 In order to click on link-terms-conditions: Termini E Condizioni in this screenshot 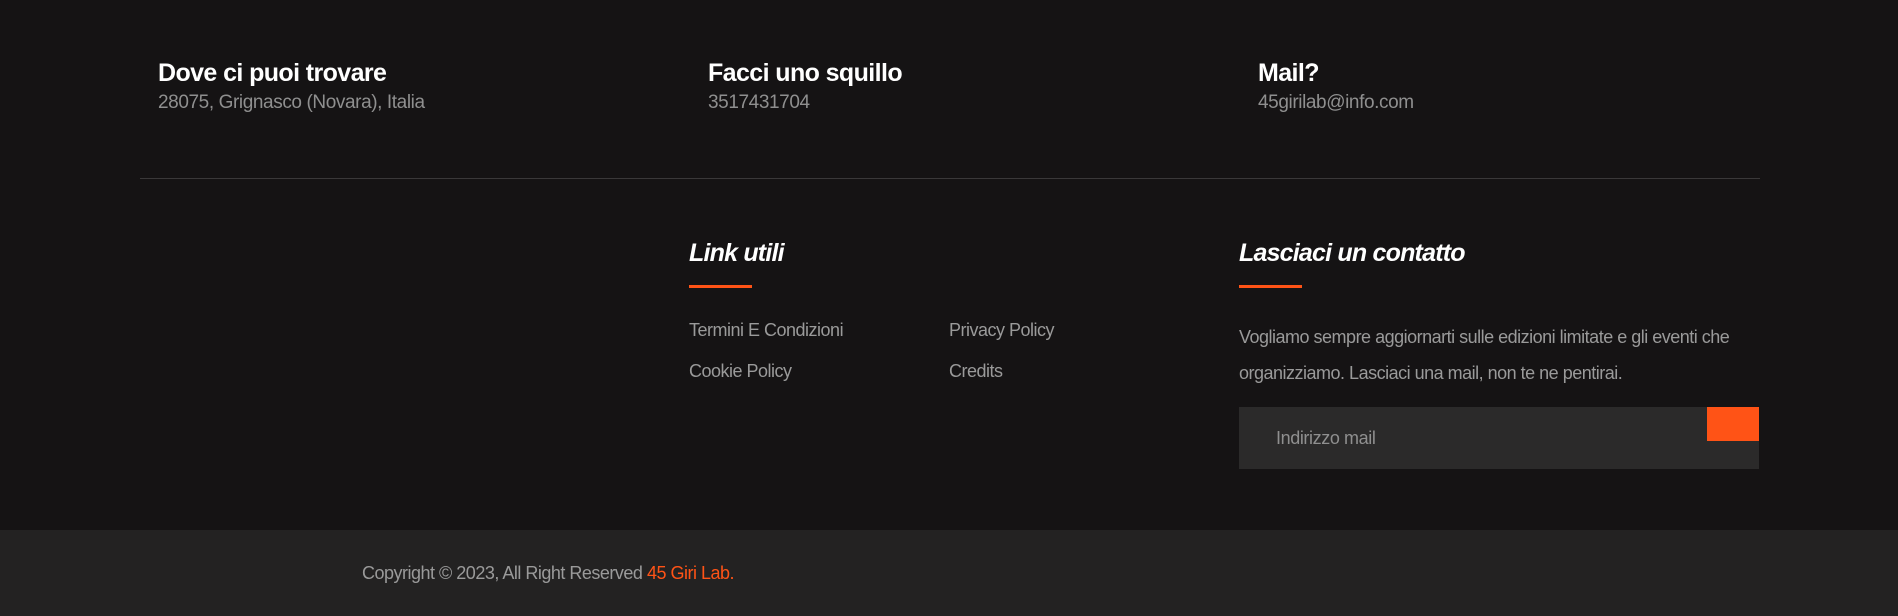, I will do `click(766, 330)`.